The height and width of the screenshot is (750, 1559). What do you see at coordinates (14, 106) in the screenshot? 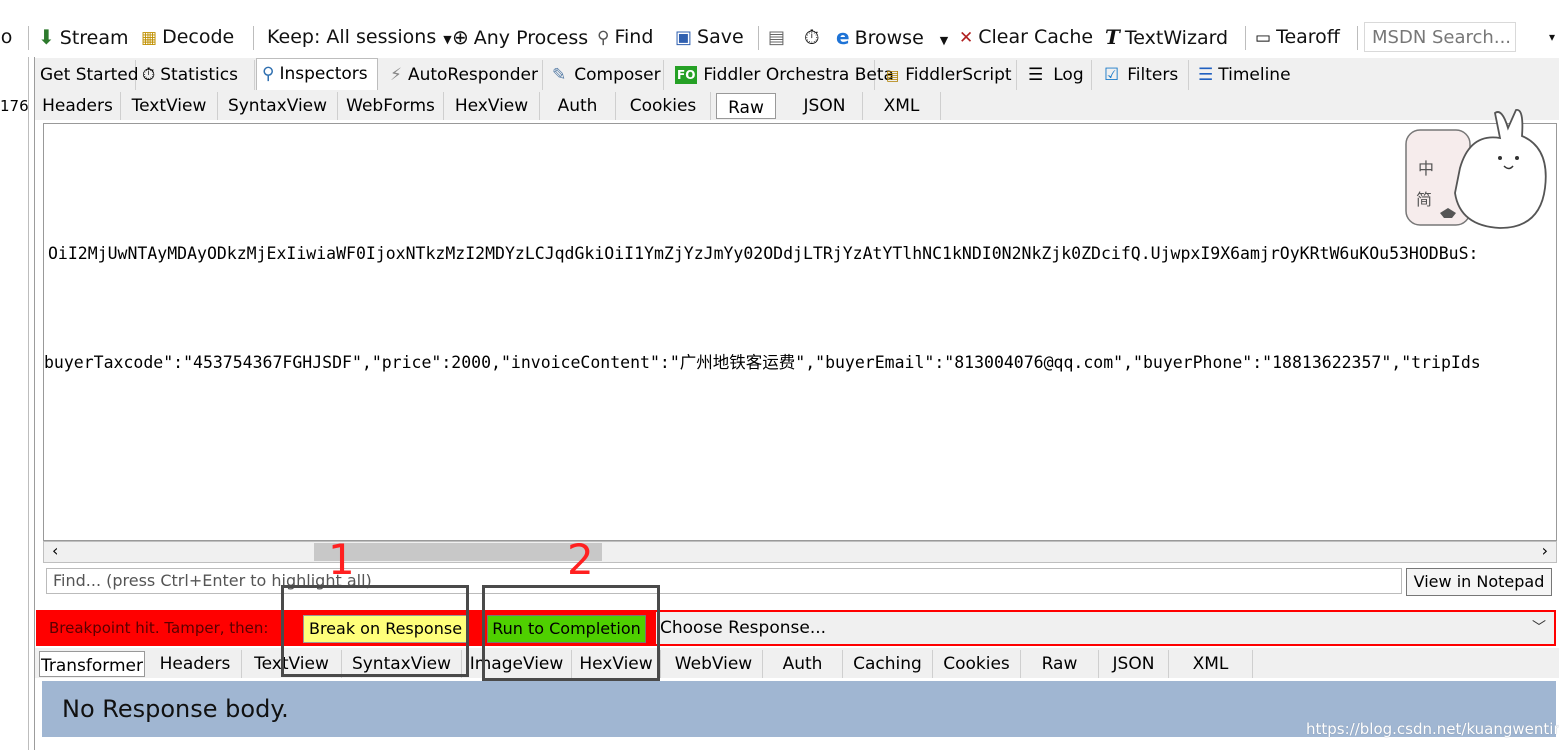
I see `session-fragment: 176` at bounding box center [14, 106].